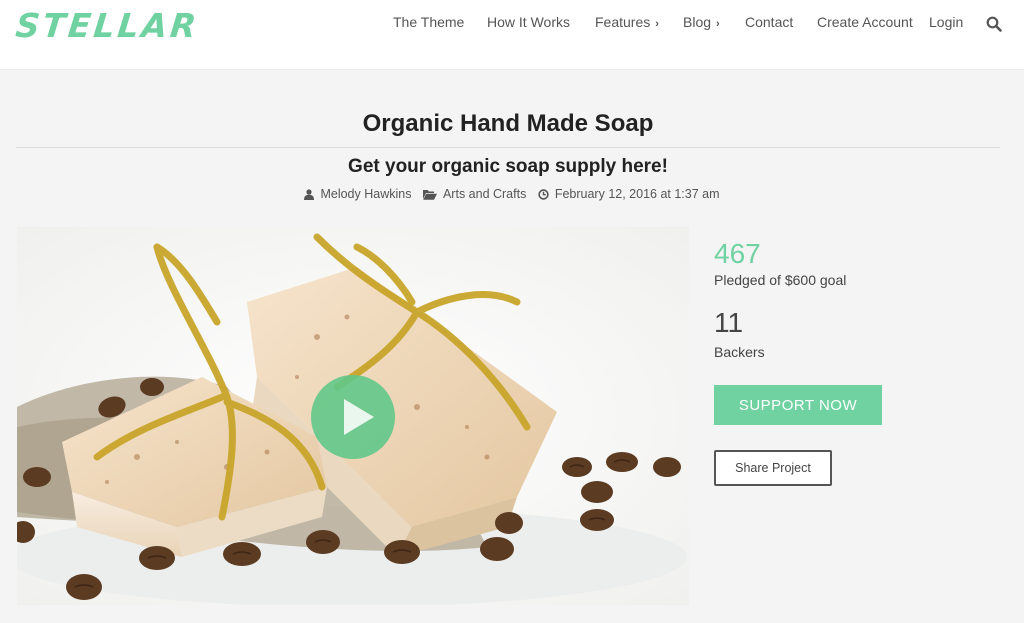 This screenshot has height=623, width=1024. I want to click on post-date: February 12, 2016 at 1:37 am, so click(637, 194).